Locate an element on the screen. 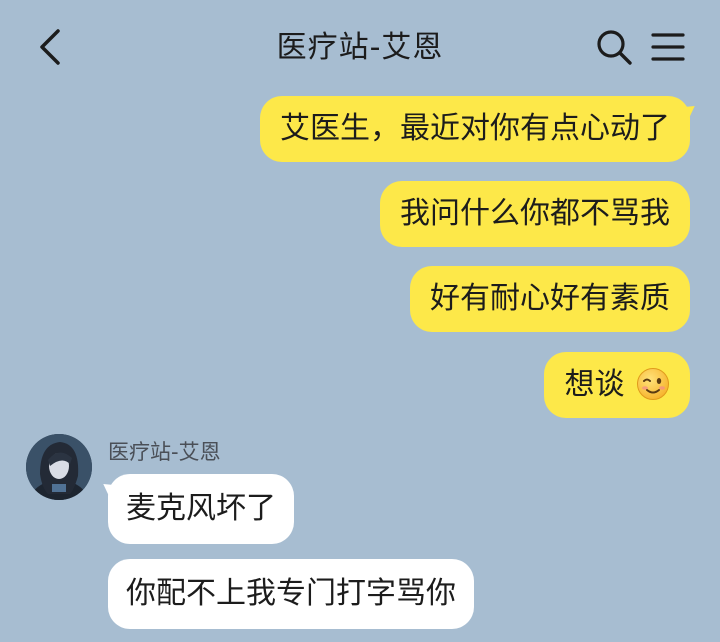 This screenshot has height=642, width=720. outgoing-message: 想谈 is located at coordinates (617, 385).